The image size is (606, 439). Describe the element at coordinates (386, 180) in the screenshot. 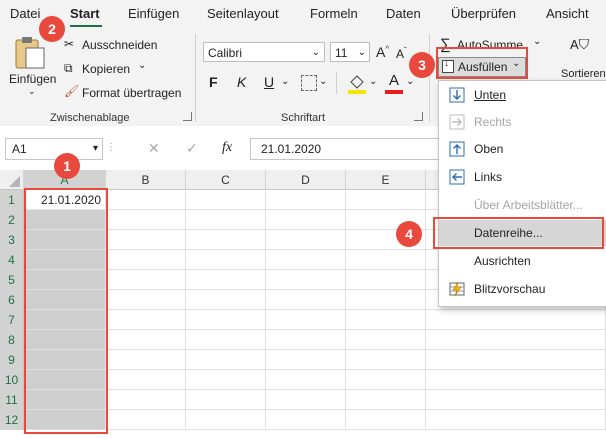

I see `column-header-e: E` at that location.